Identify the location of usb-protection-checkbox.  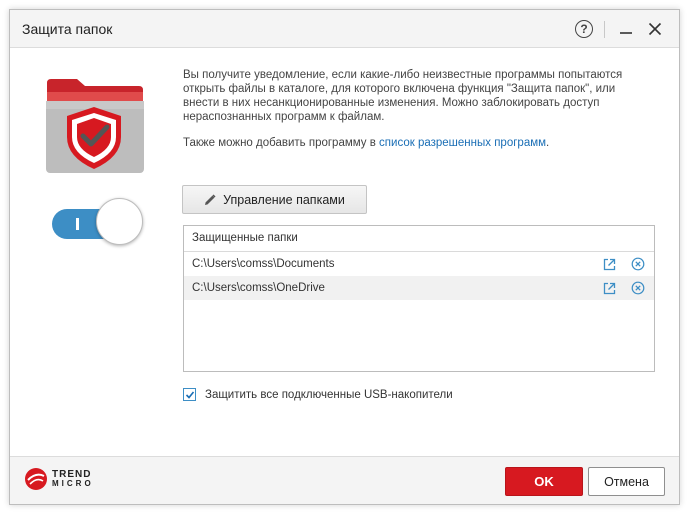
(189, 394).